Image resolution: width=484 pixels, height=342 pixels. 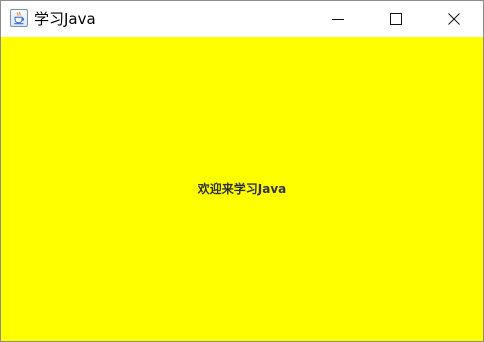 I want to click on java-cup-graphic, so click(x=19, y=18).